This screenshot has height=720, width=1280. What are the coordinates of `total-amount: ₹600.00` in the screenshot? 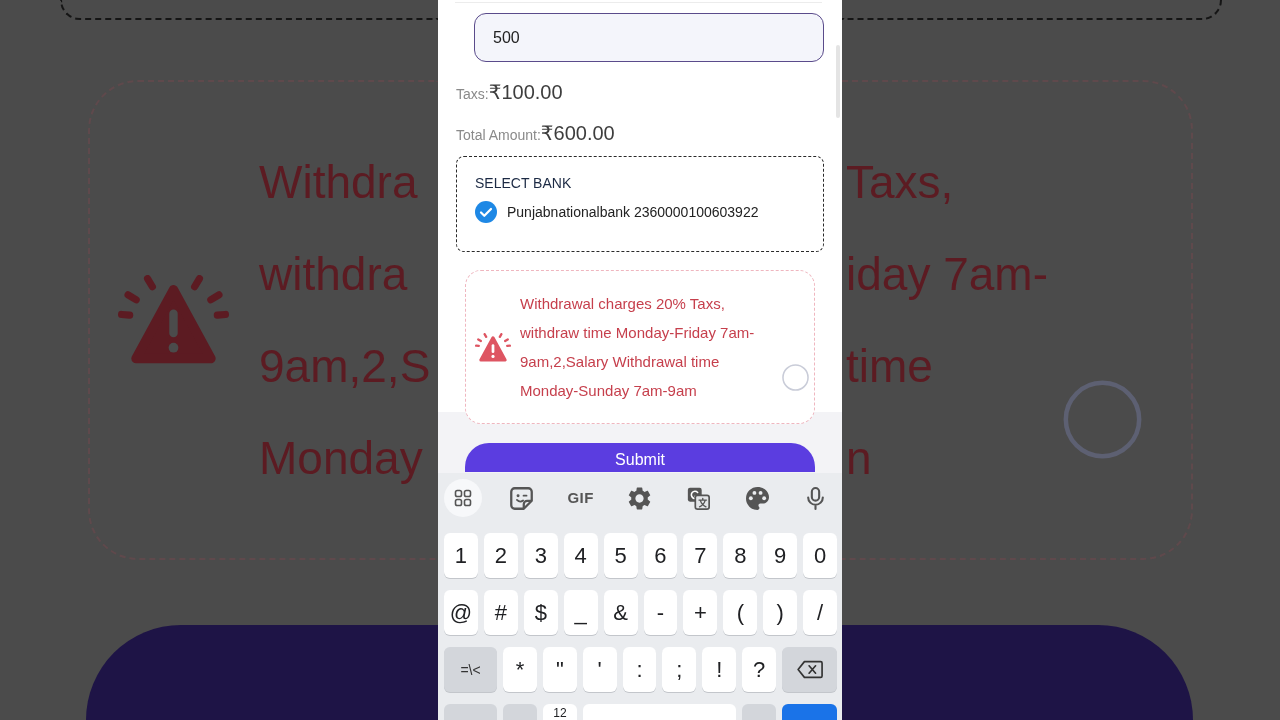 It's located at (577, 133).